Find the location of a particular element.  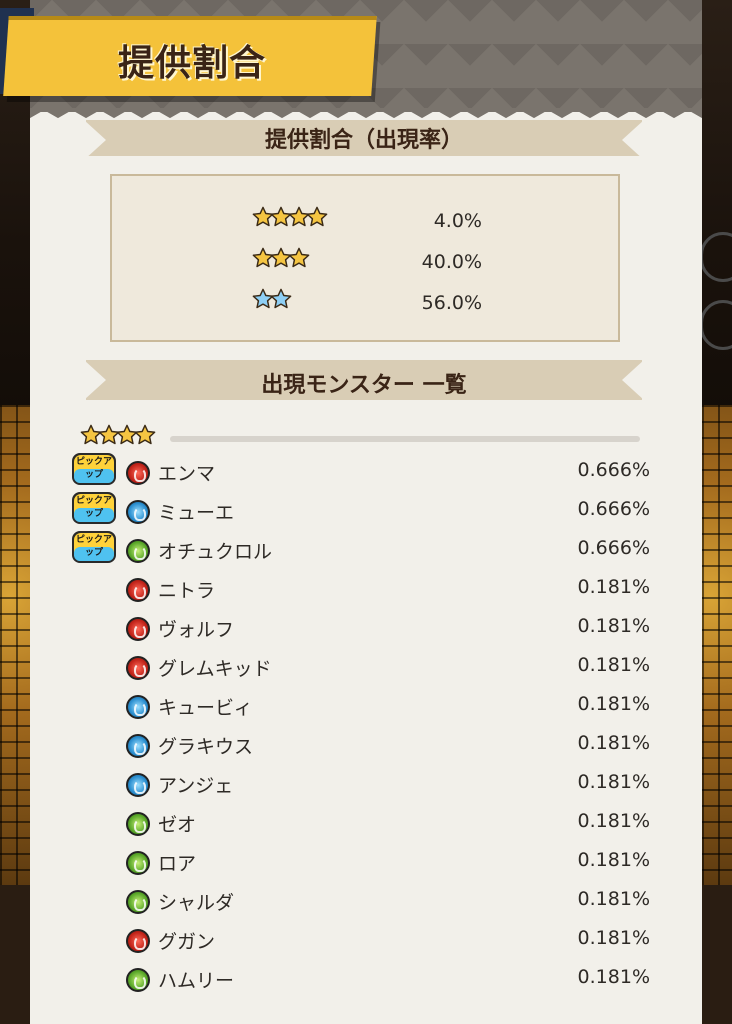

monster-row: ニトラ 0.181% is located at coordinates (365, 590).